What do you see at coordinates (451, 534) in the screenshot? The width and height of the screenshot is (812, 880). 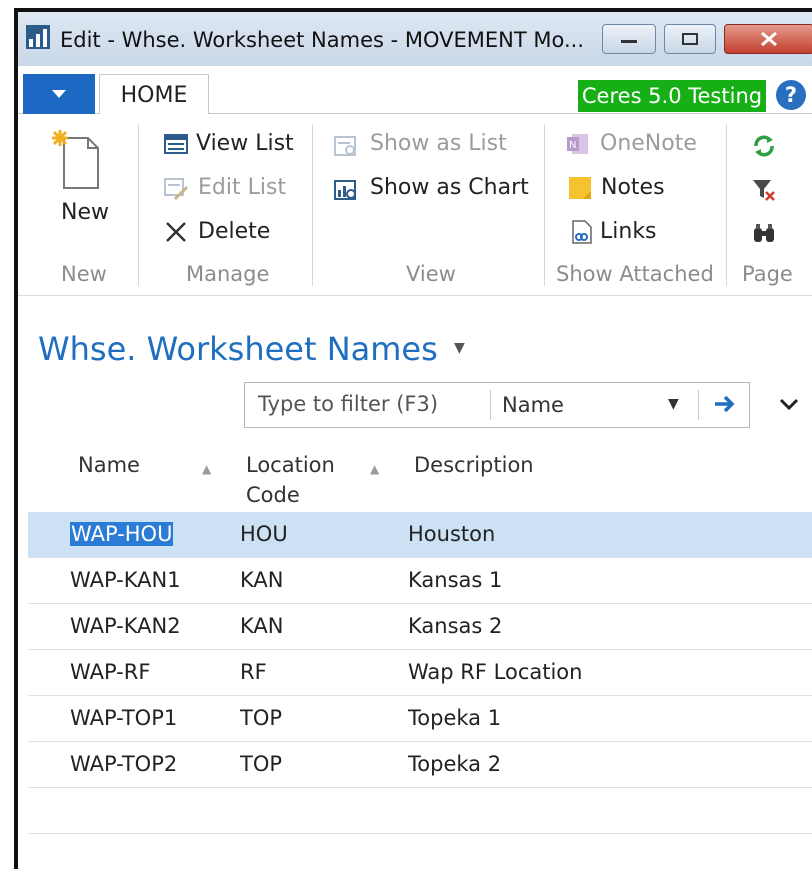 I see `cell-description: Houston` at bounding box center [451, 534].